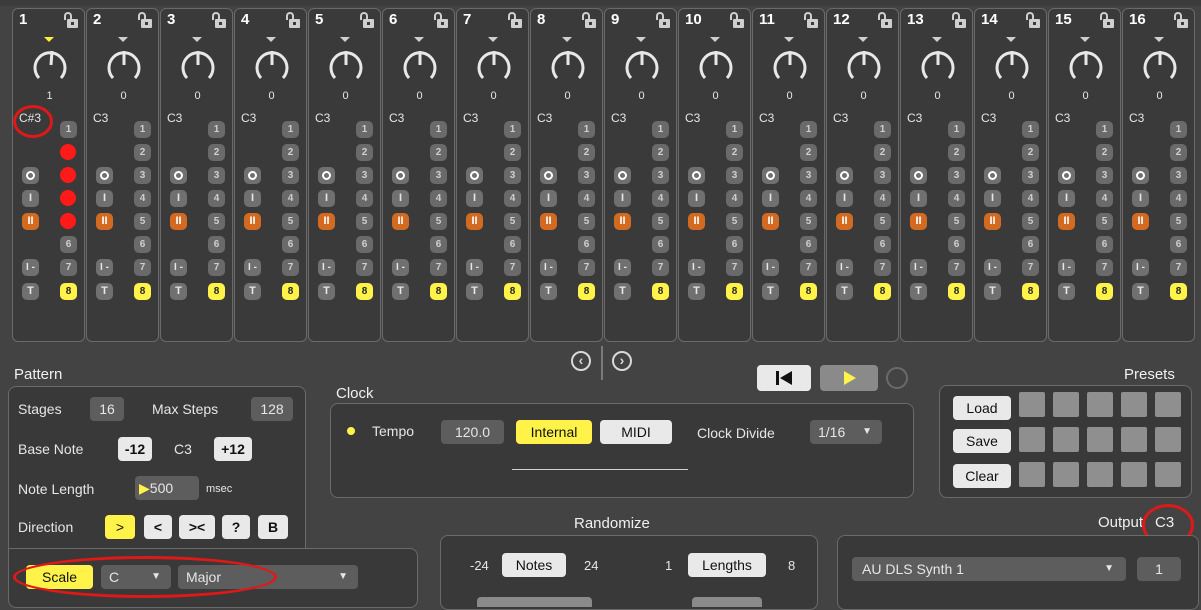 Image resolution: width=1201 pixels, height=610 pixels. Describe the element at coordinates (167, 488) in the screenshot. I see `note-length-field: ▶500` at that location.